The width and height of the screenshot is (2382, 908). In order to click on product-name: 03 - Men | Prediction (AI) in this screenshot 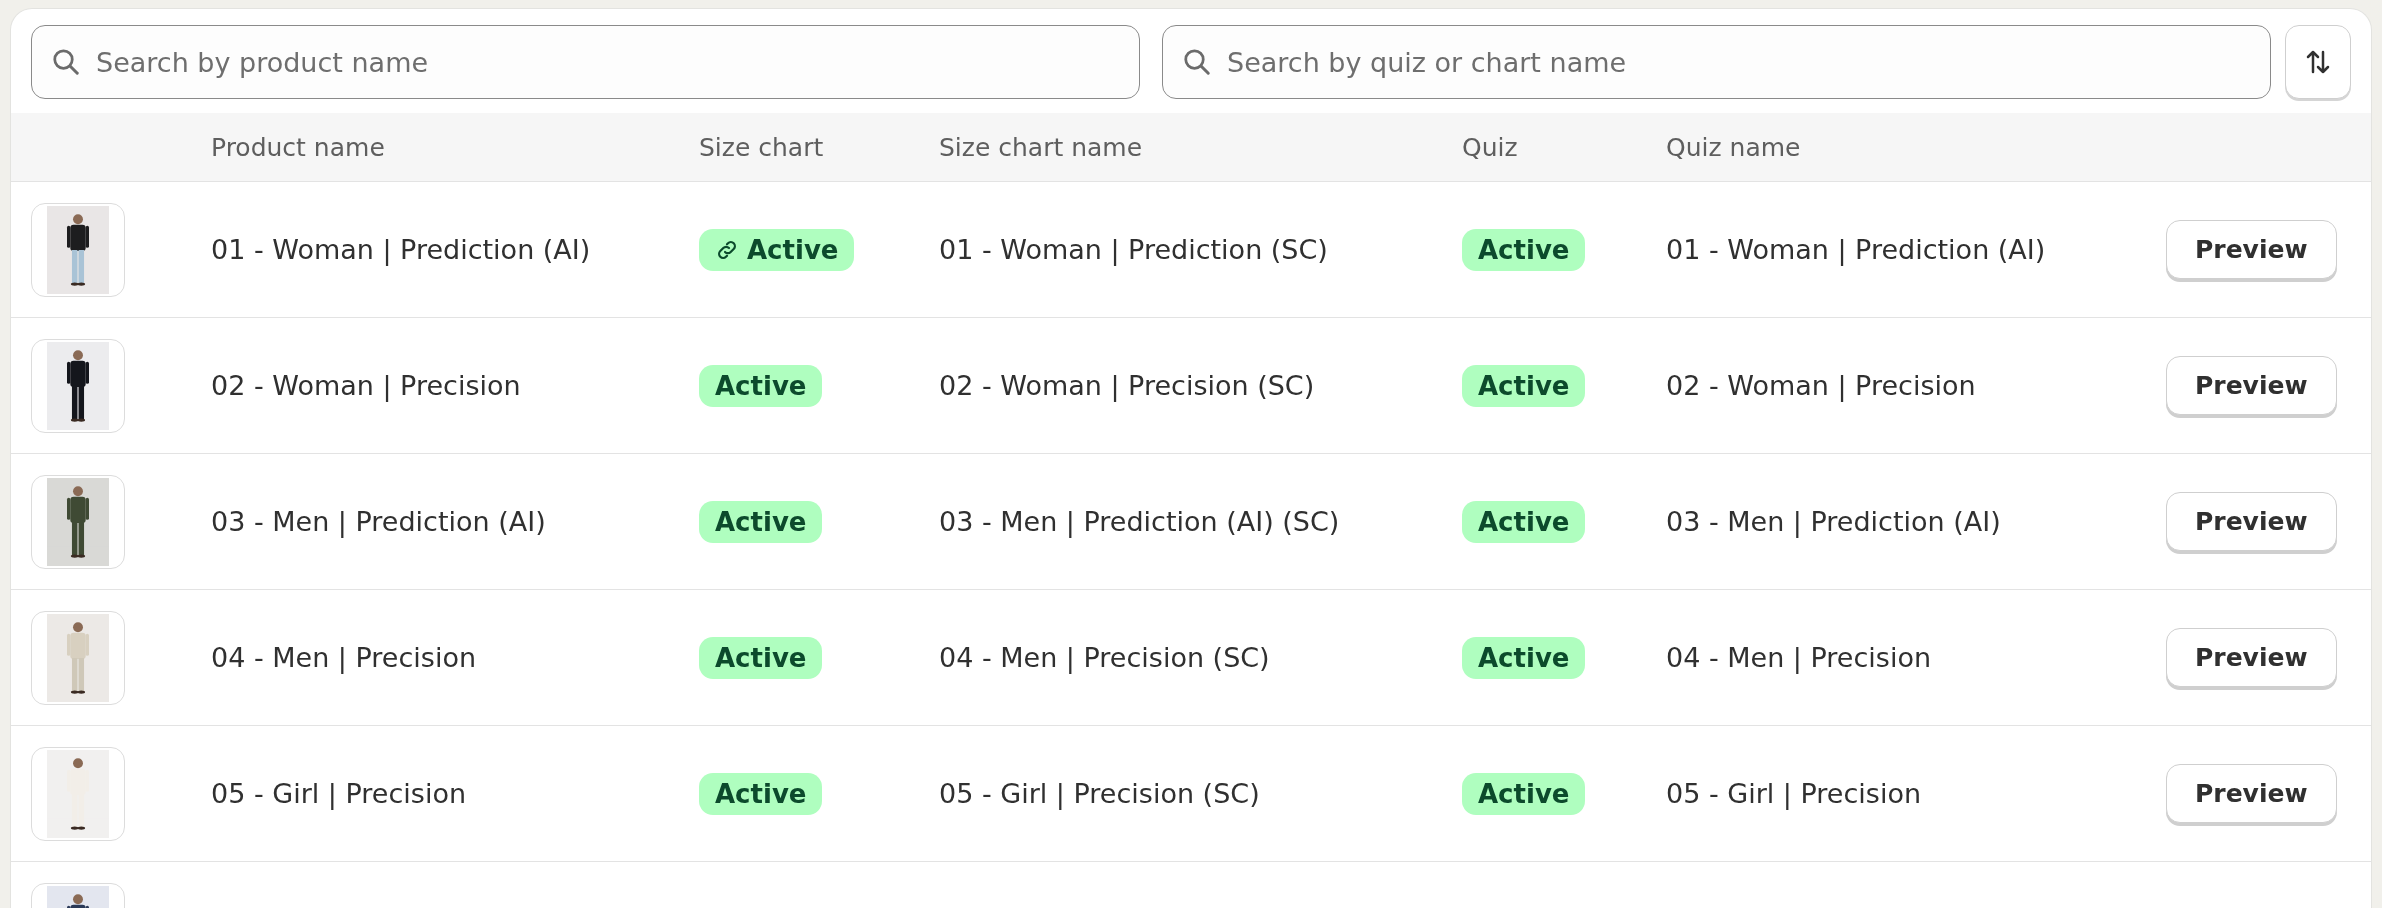, I will do `click(379, 521)`.